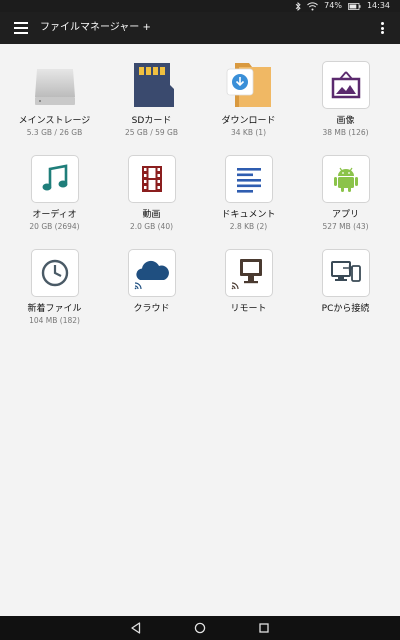  What do you see at coordinates (345, 226) in the screenshot?
I see `tile-sub: 527 MB (43)` at bounding box center [345, 226].